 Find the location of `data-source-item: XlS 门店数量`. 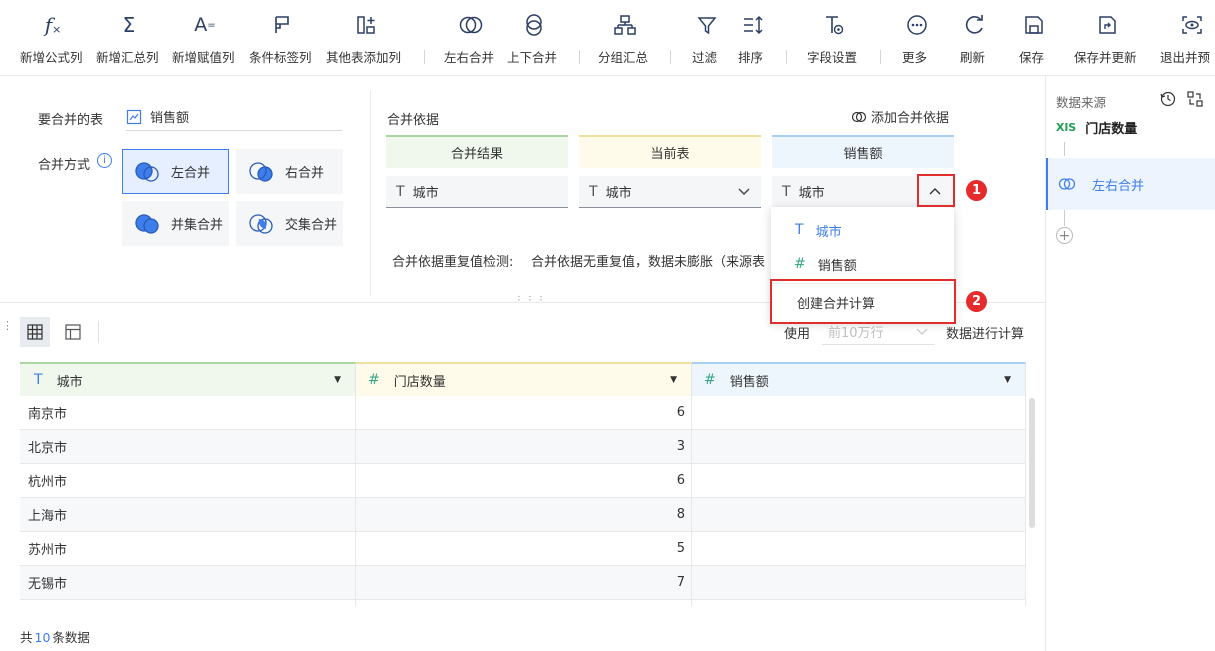

data-source-item: XlS 门店数量 is located at coordinates (1096, 127).